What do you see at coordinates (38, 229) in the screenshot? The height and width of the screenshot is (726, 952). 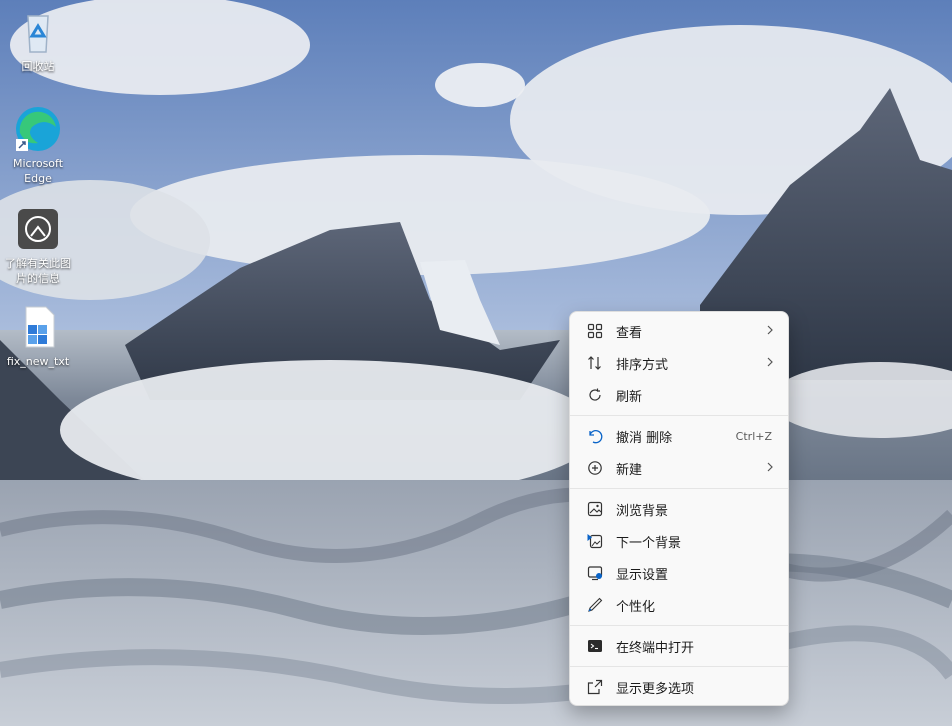 I see `info-person-icon` at bounding box center [38, 229].